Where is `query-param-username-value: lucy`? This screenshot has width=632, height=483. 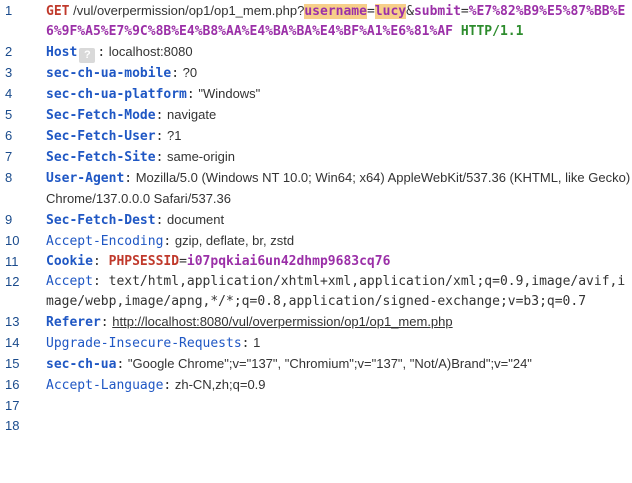
query-param-username-value: lucy is located at coordinates (390, 11).